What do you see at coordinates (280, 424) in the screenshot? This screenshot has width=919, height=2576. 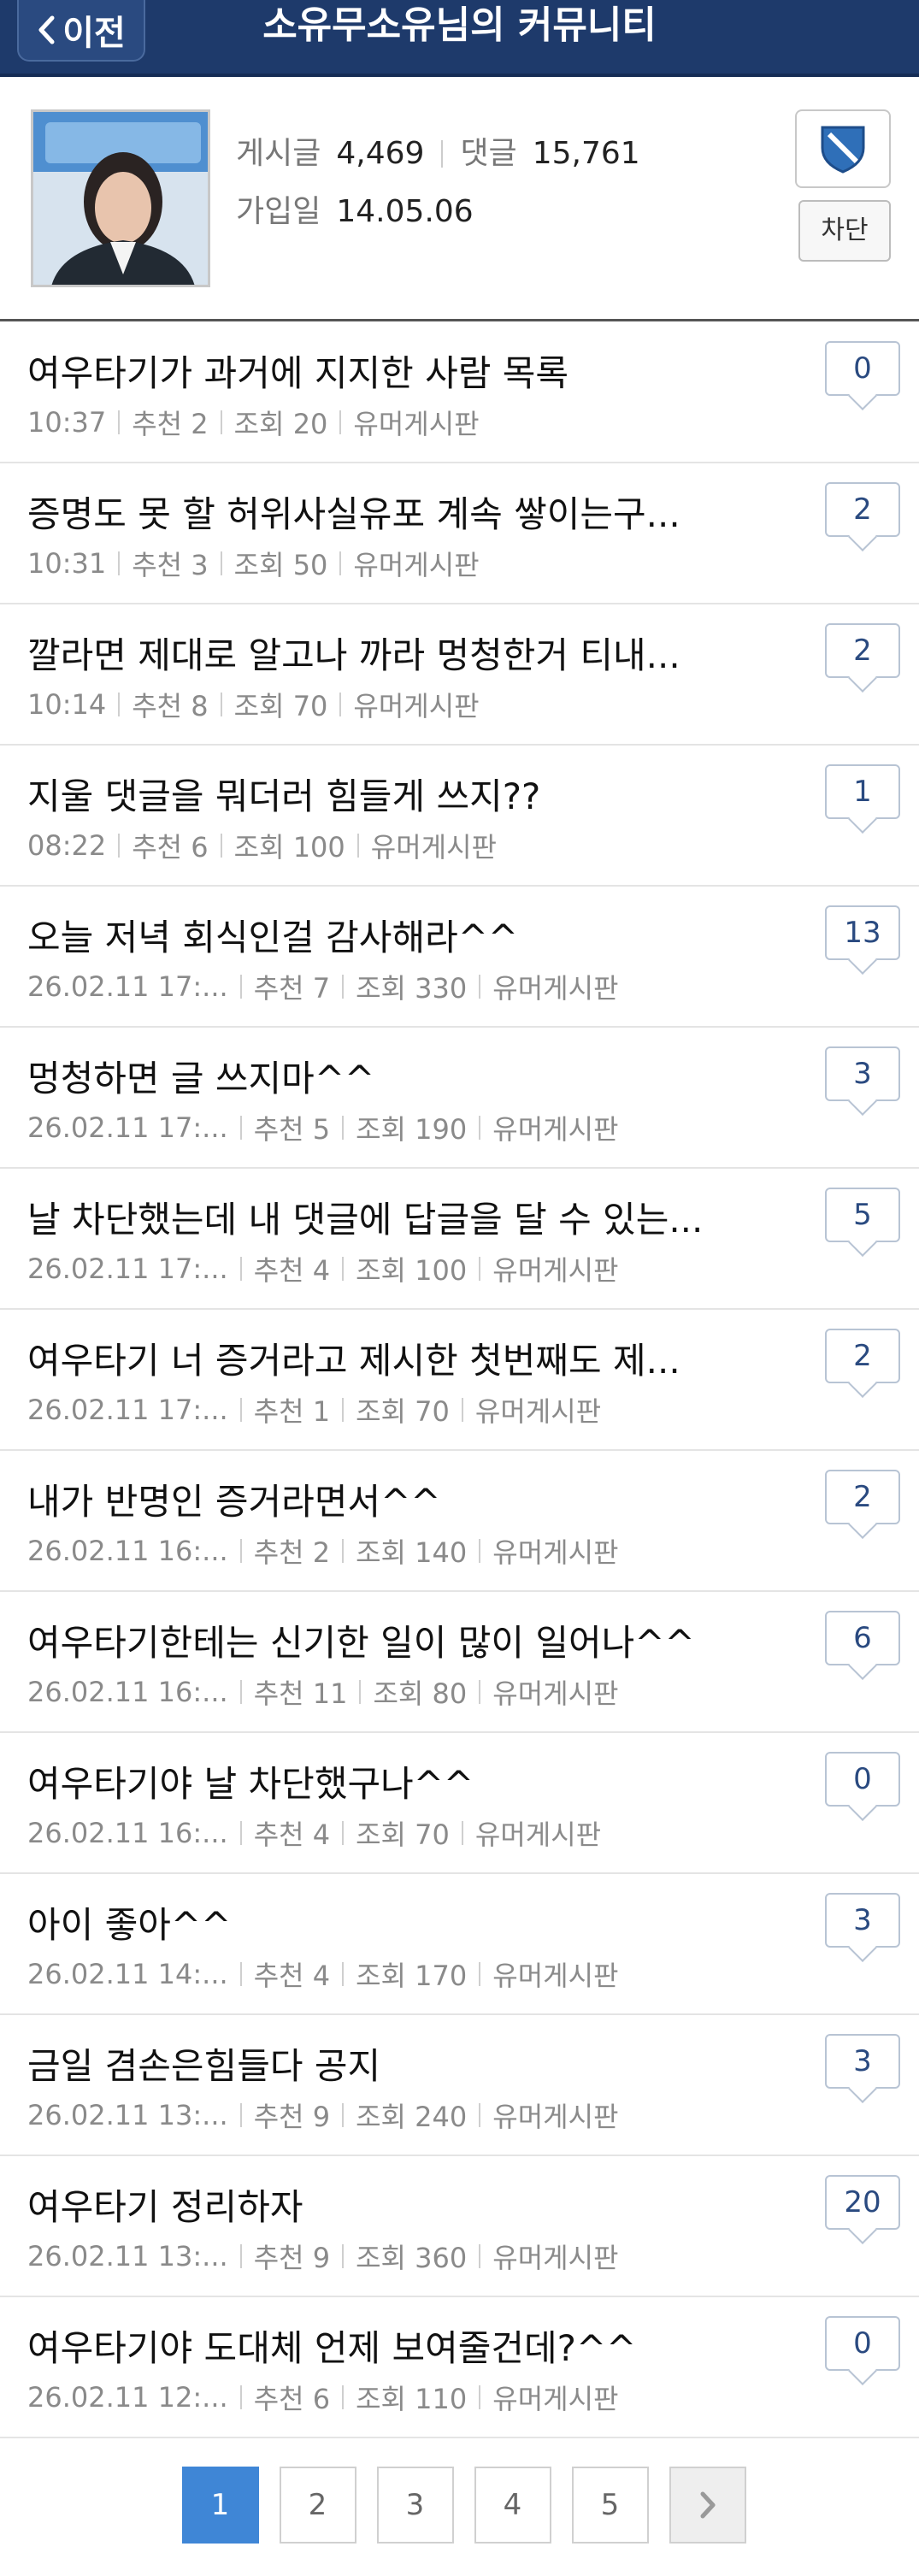 I see `post-views: 조회 20` at bounding box center [280, 424].